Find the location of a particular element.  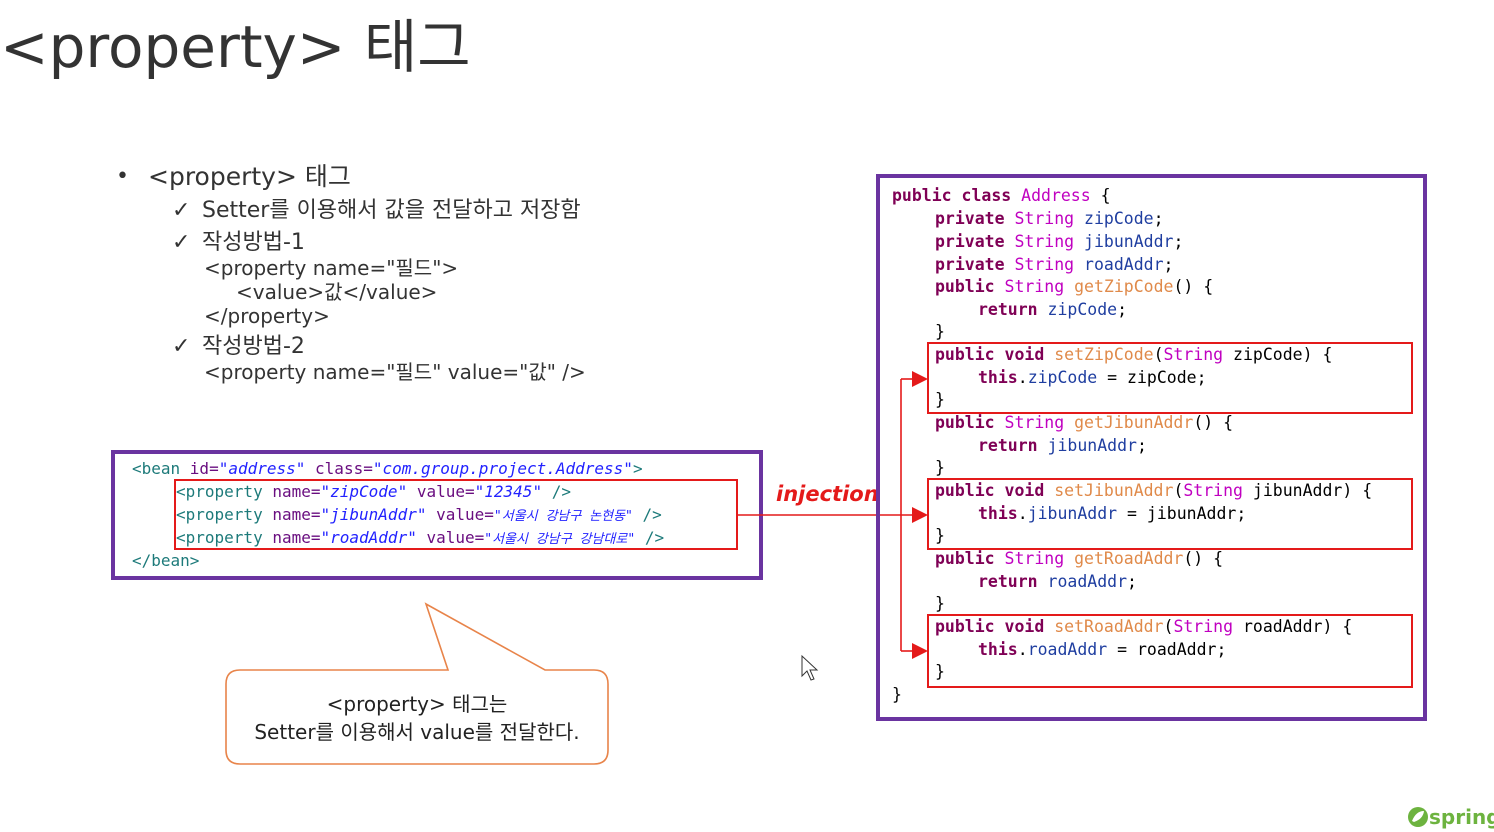

spring-logo: spring is located at coordinates (1450, 817).